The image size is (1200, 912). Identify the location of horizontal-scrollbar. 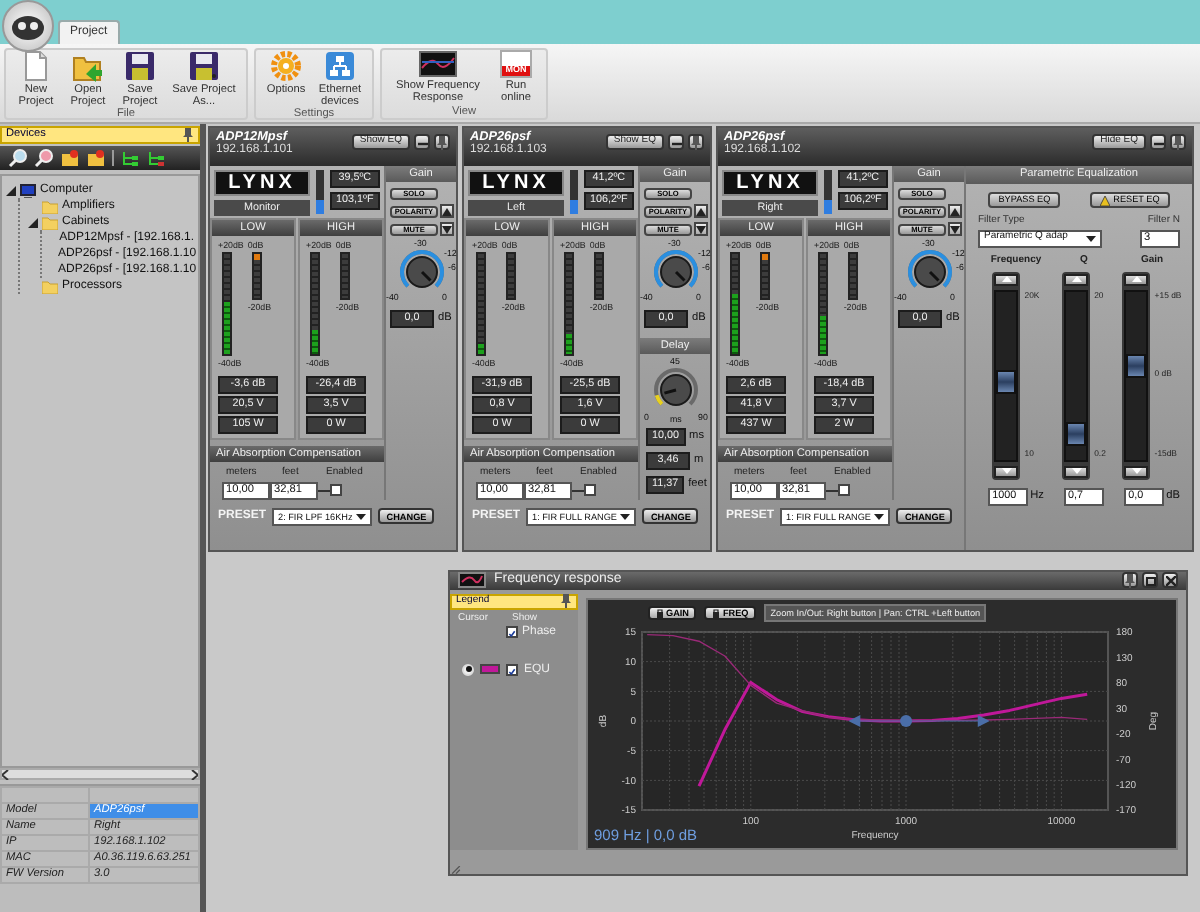
(100, 774).